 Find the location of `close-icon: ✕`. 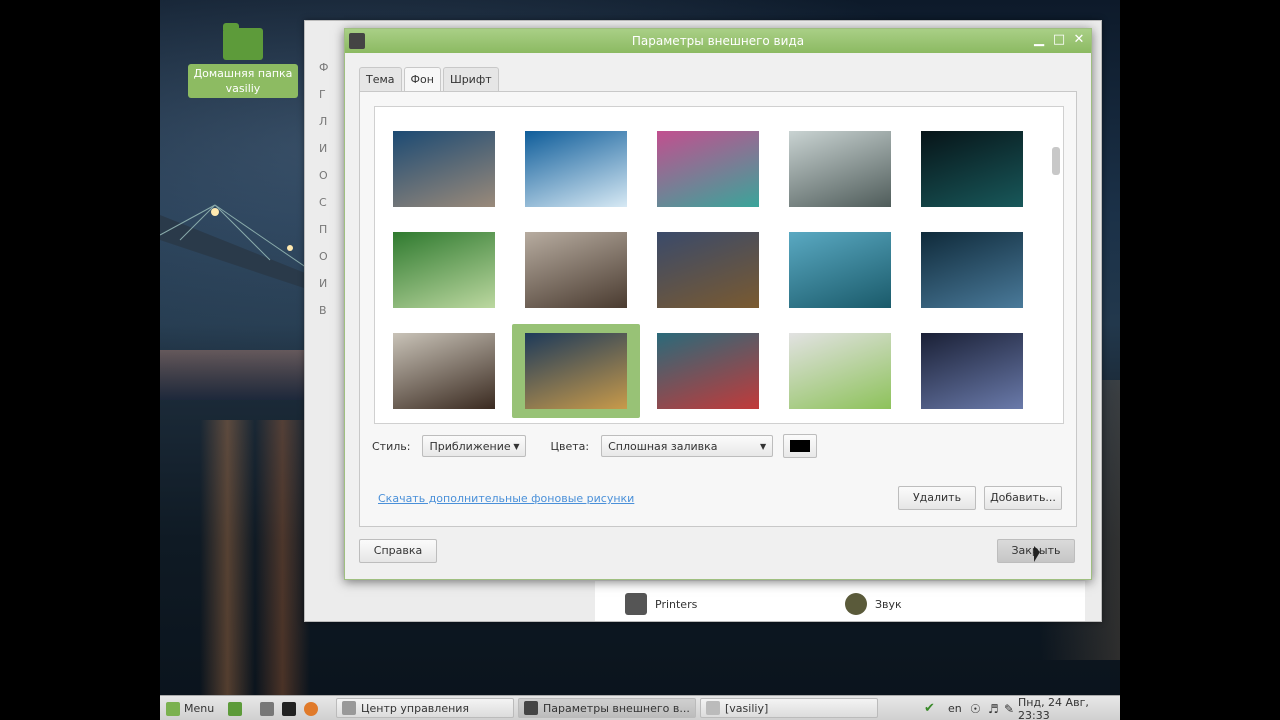

close-icon: ✕ is located at coordinates (1079, 40).